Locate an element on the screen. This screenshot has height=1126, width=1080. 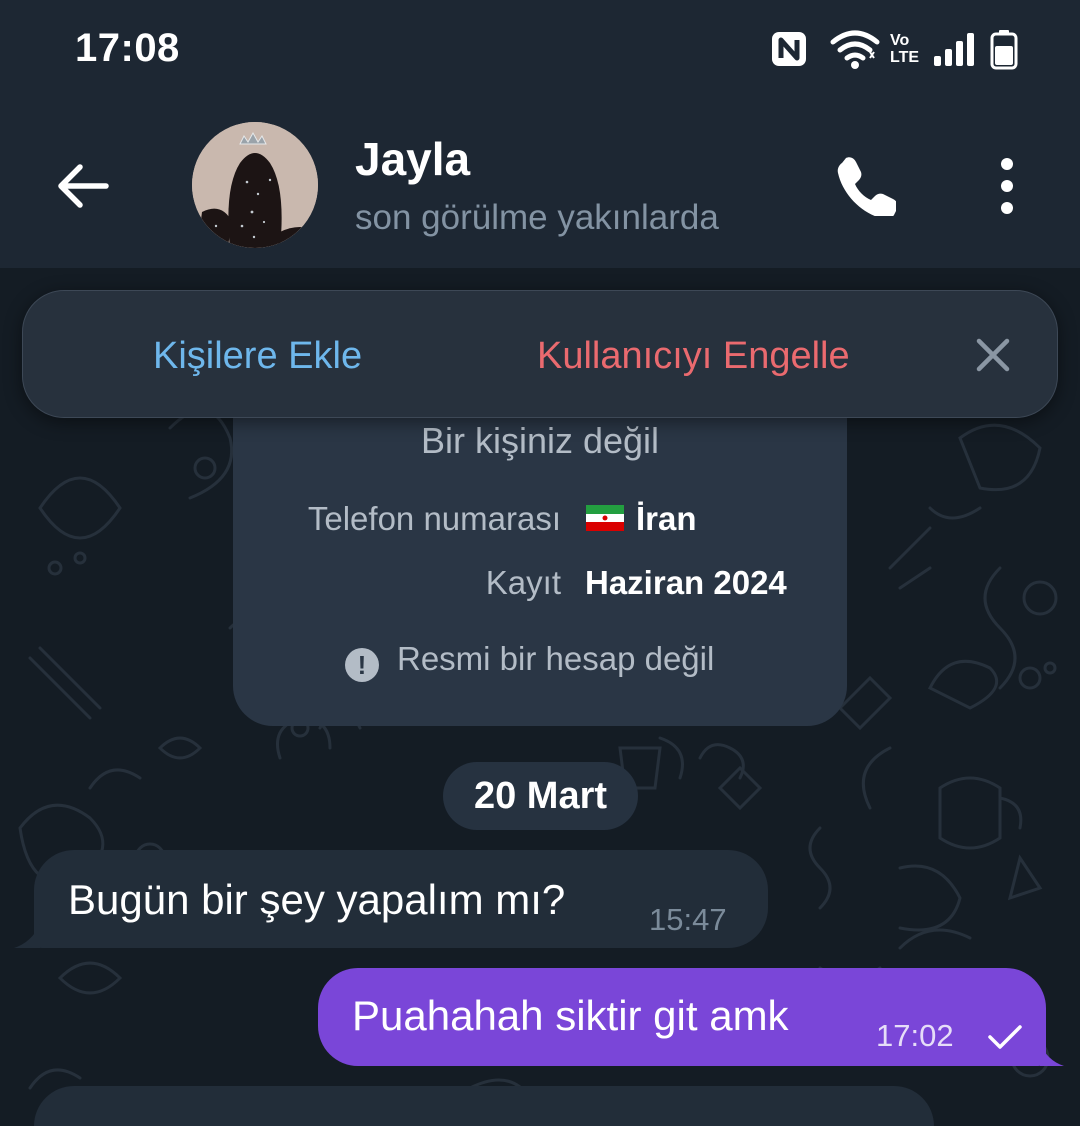
contact-name: Jayla is located at coordinates (412, 159).